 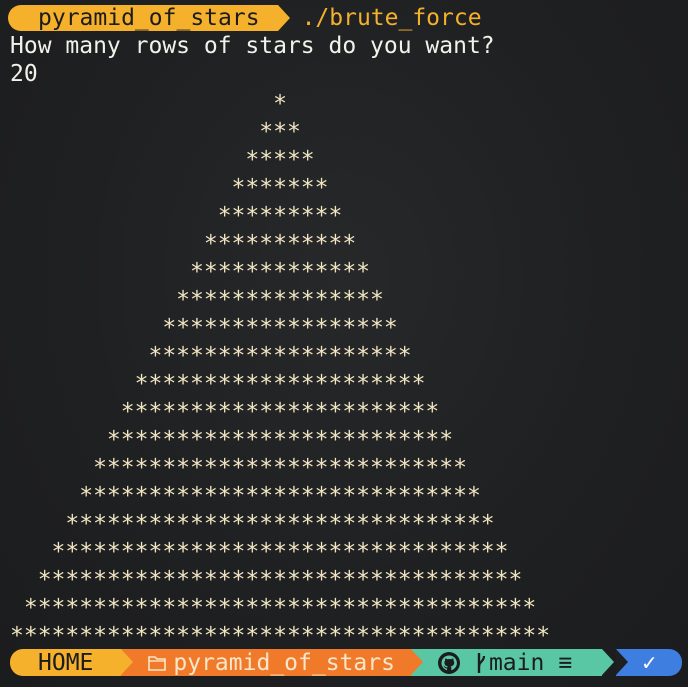 I want to click on pyramid-row: *****************, so click(x=204, y=328).